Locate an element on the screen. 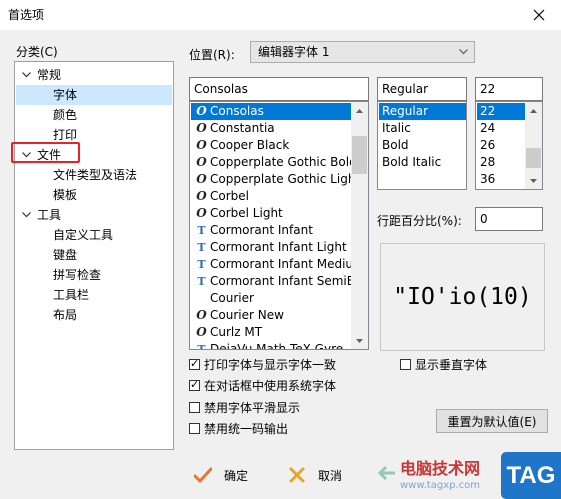  font-list-item: O Courier New is located at coordinates (271, 315).